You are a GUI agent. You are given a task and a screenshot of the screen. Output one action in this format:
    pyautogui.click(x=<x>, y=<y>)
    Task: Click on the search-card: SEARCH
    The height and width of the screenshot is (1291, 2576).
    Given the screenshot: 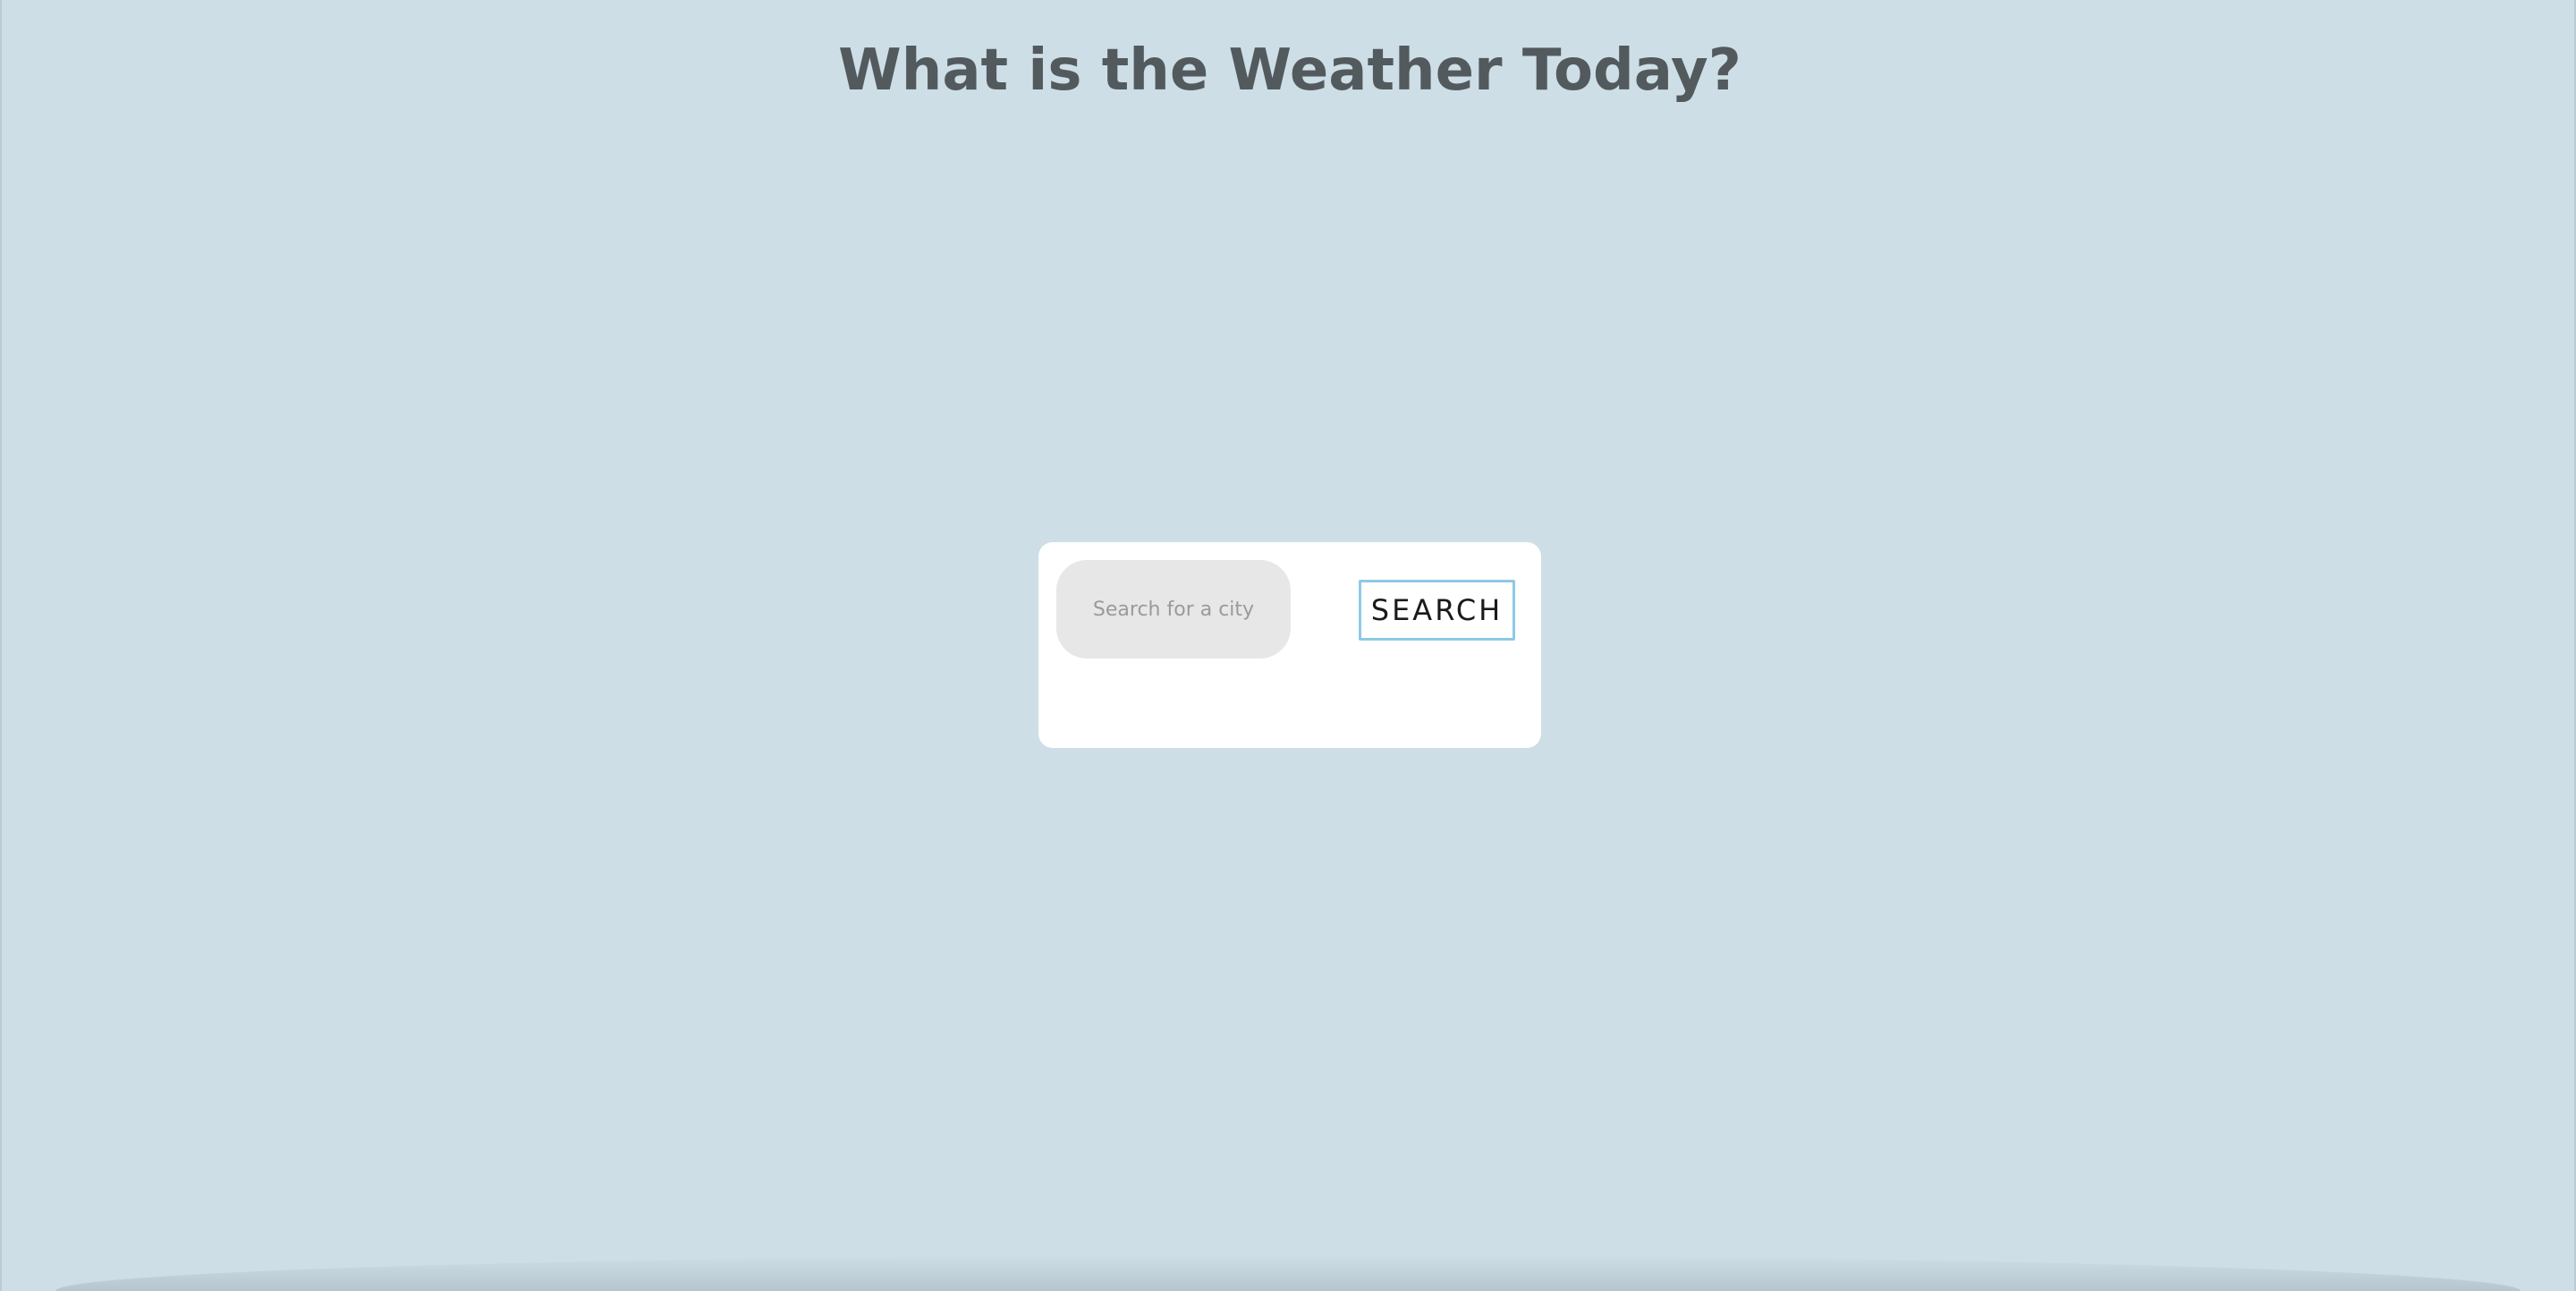 What is the action you would take?
    pyautogui.click(x=1289, y=645)
    